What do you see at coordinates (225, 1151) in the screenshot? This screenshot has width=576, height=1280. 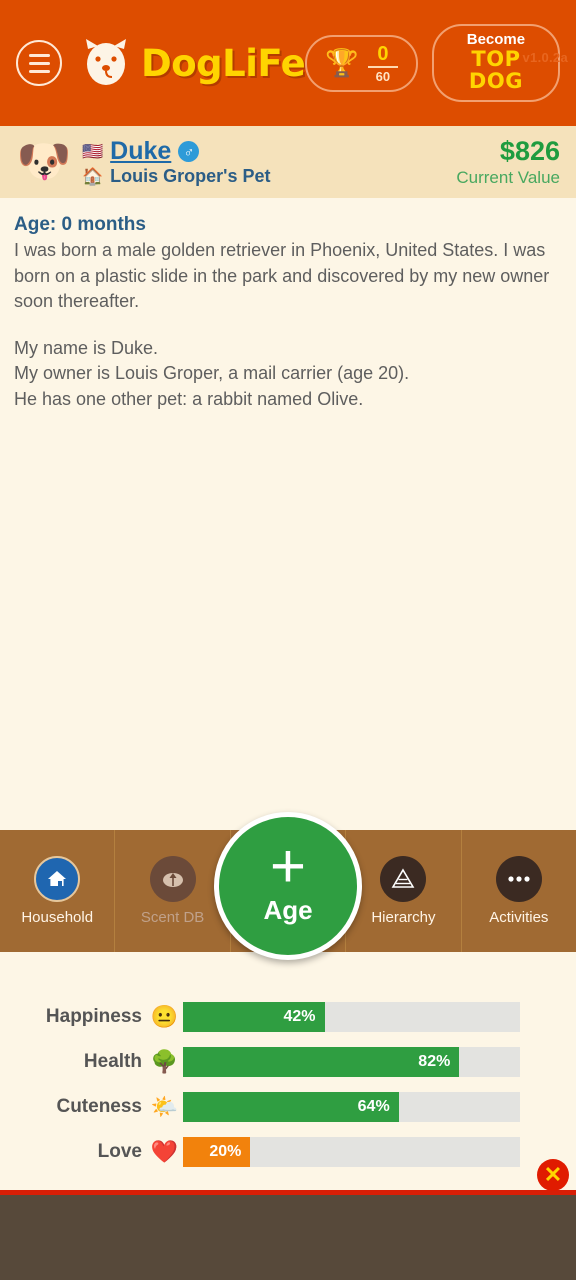 I see `stat-pct-love: 20%` at bounding box center [225, 1151].